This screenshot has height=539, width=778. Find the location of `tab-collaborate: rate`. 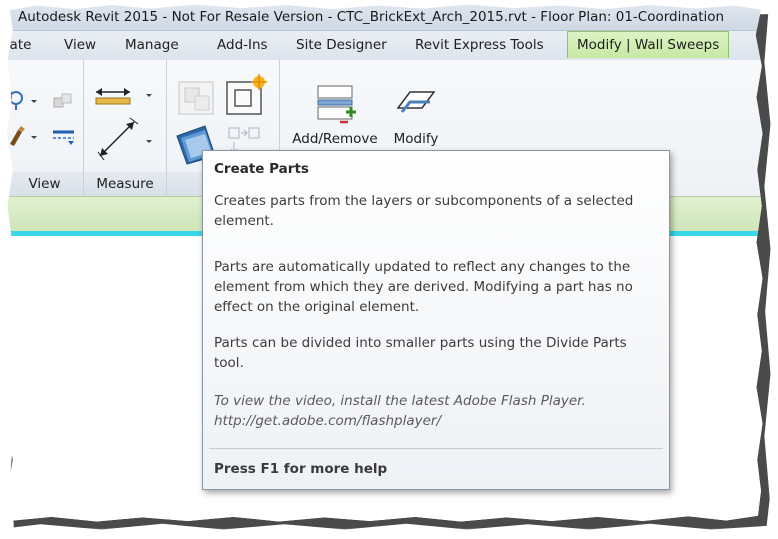

tab-collaborate: rate is located at coordinates (19, 45).